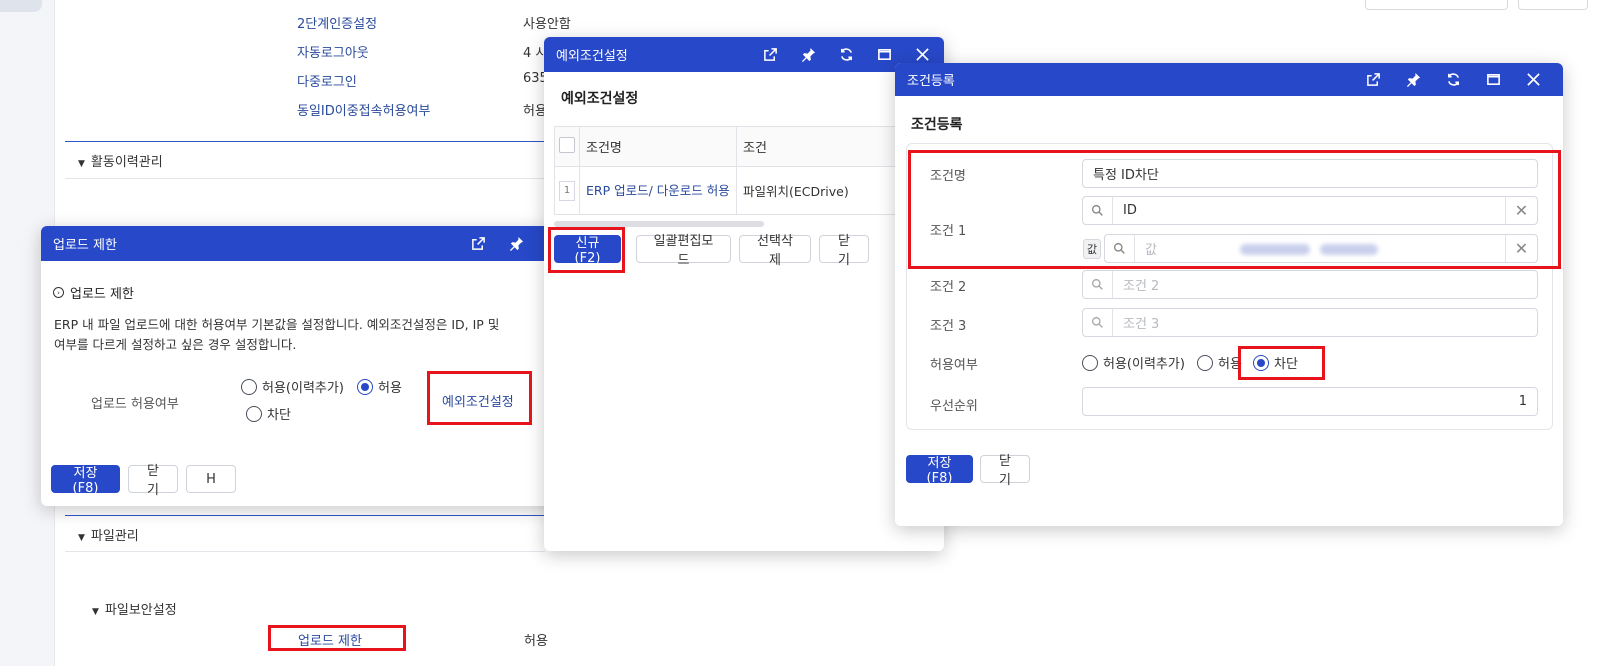  I want to click on new-button: 신규(F2), so click(587, 250).